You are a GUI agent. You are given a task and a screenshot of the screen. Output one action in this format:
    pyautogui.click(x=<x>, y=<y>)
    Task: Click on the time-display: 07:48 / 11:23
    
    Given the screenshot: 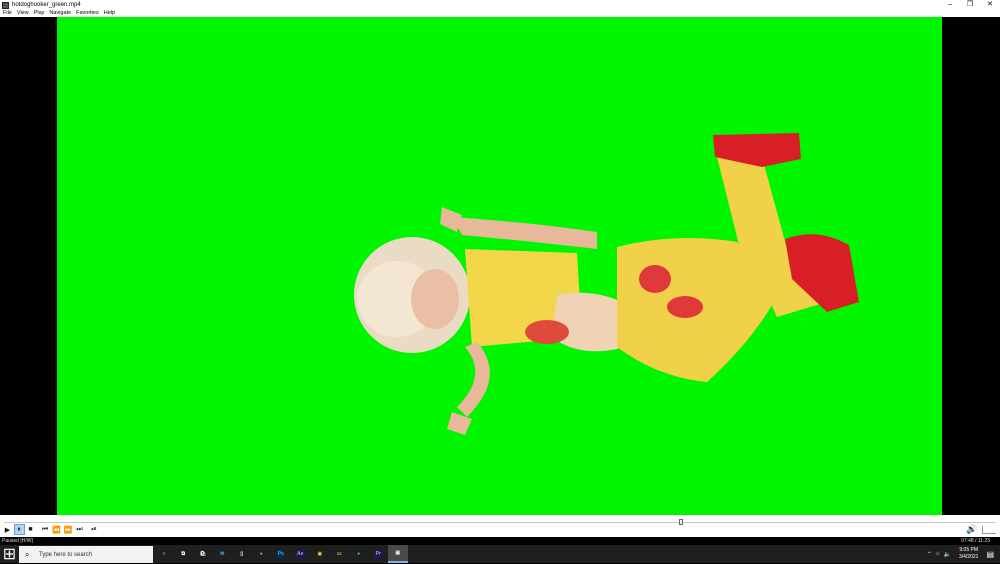 What is the action you would take?
    pyautogui.click(x=975, y=541)
    